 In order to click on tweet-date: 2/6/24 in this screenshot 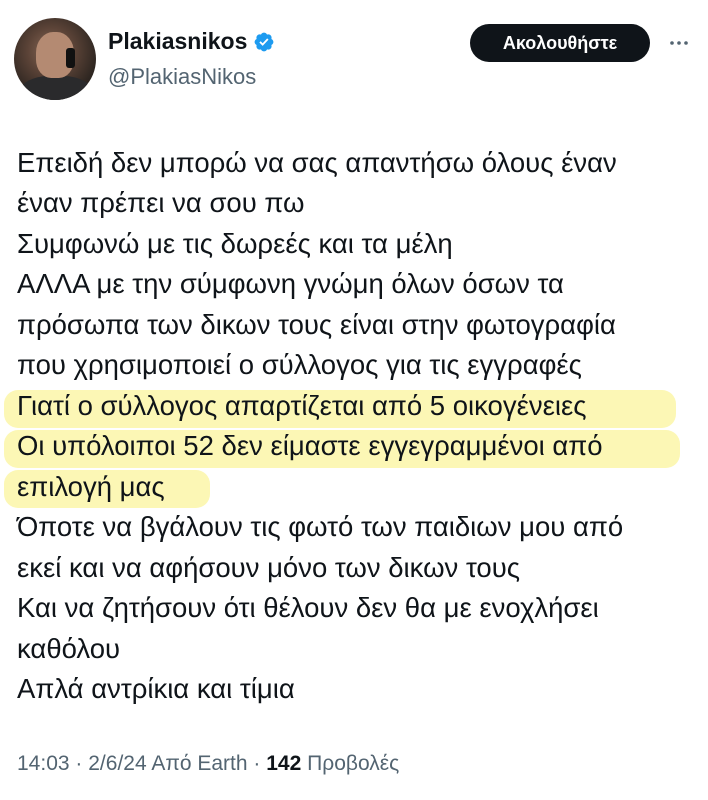, I will do `click(117, 763)`.